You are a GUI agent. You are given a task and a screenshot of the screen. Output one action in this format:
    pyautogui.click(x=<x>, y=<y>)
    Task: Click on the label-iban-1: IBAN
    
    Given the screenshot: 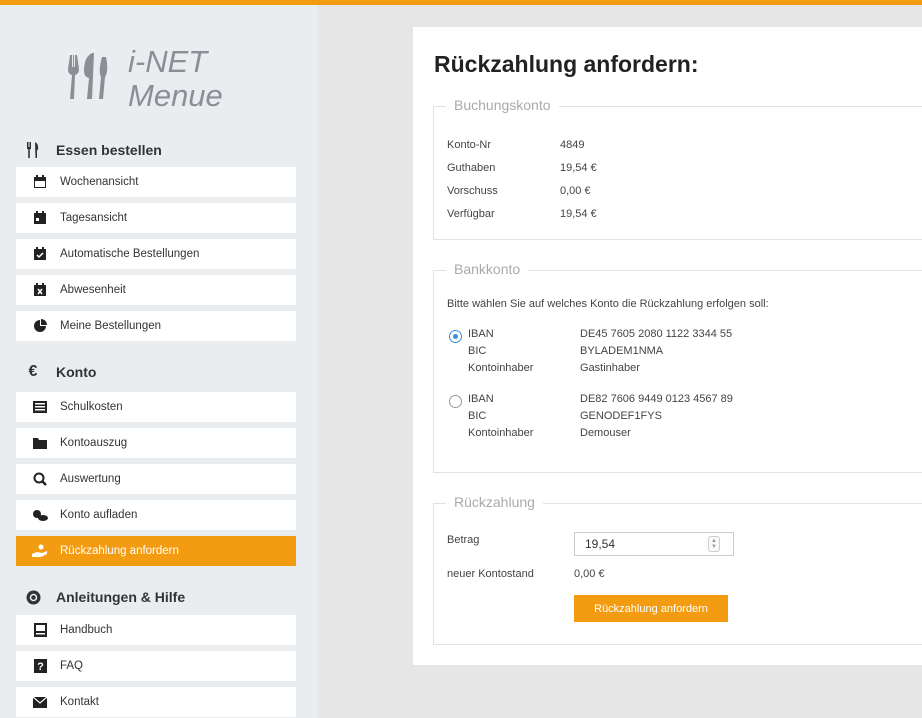 What is the action you would take?
    pyautogui.click(x=481, y=334)
    